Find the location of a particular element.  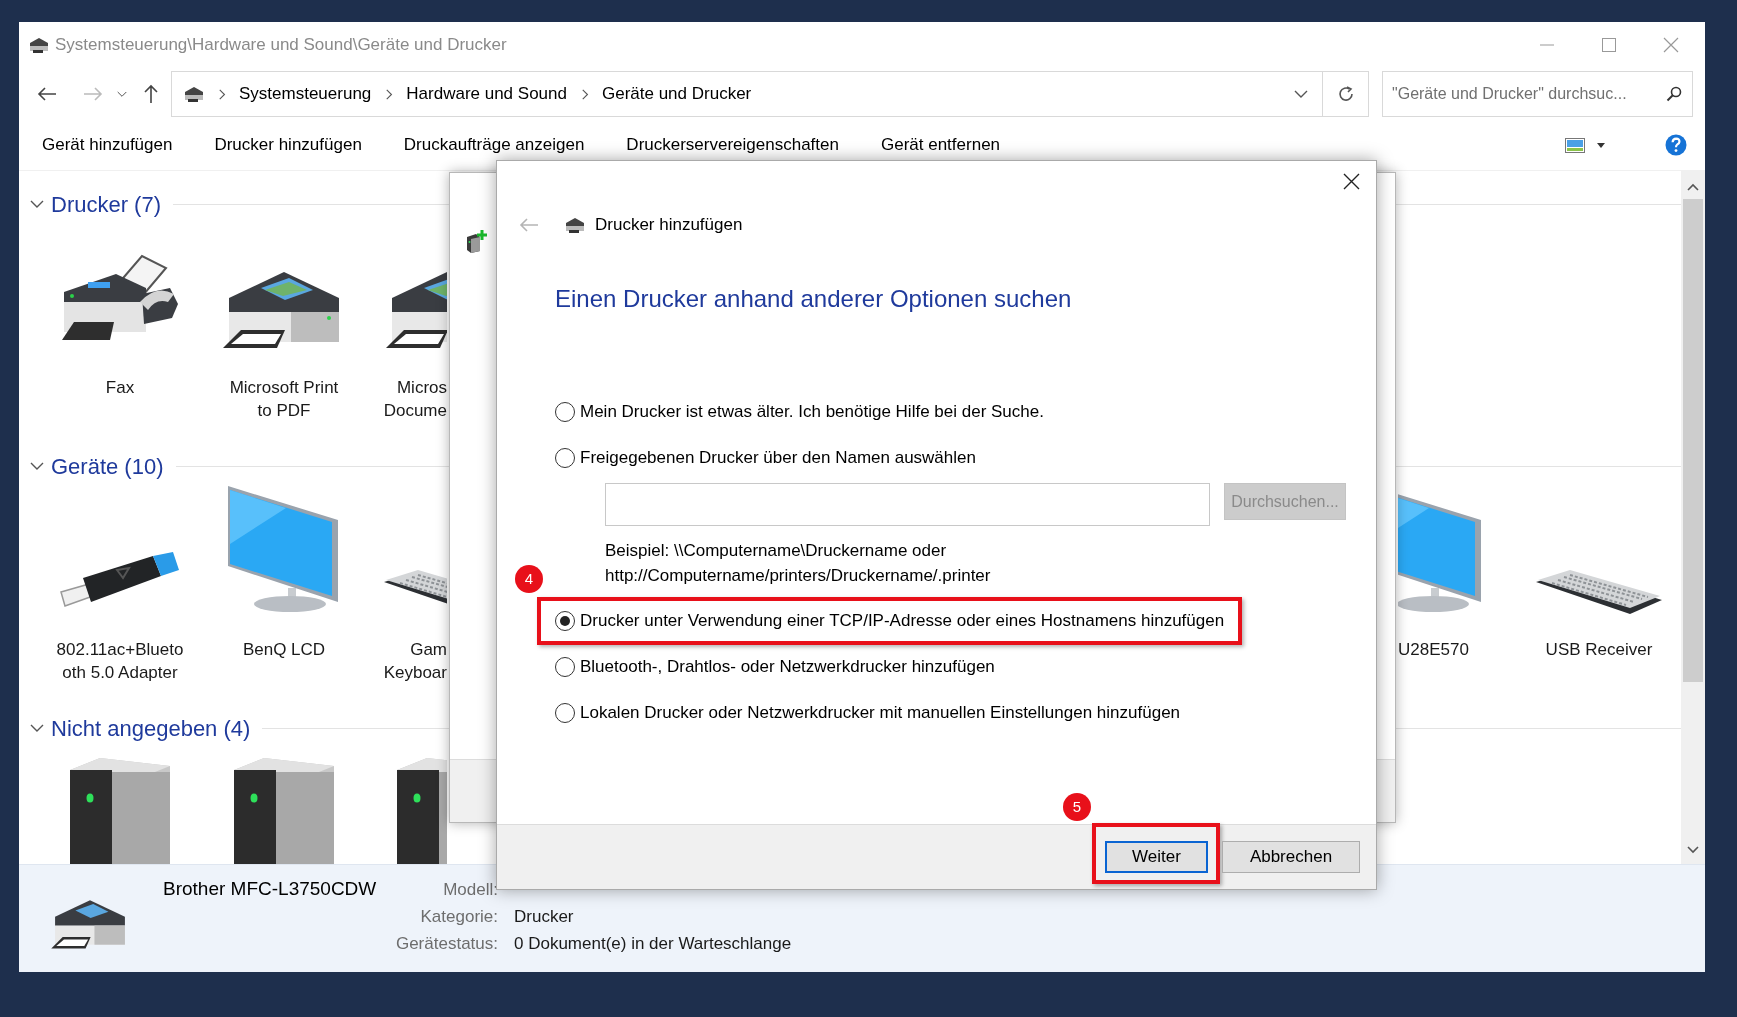

field-label: Modell: is located at coordinates (470, 890).